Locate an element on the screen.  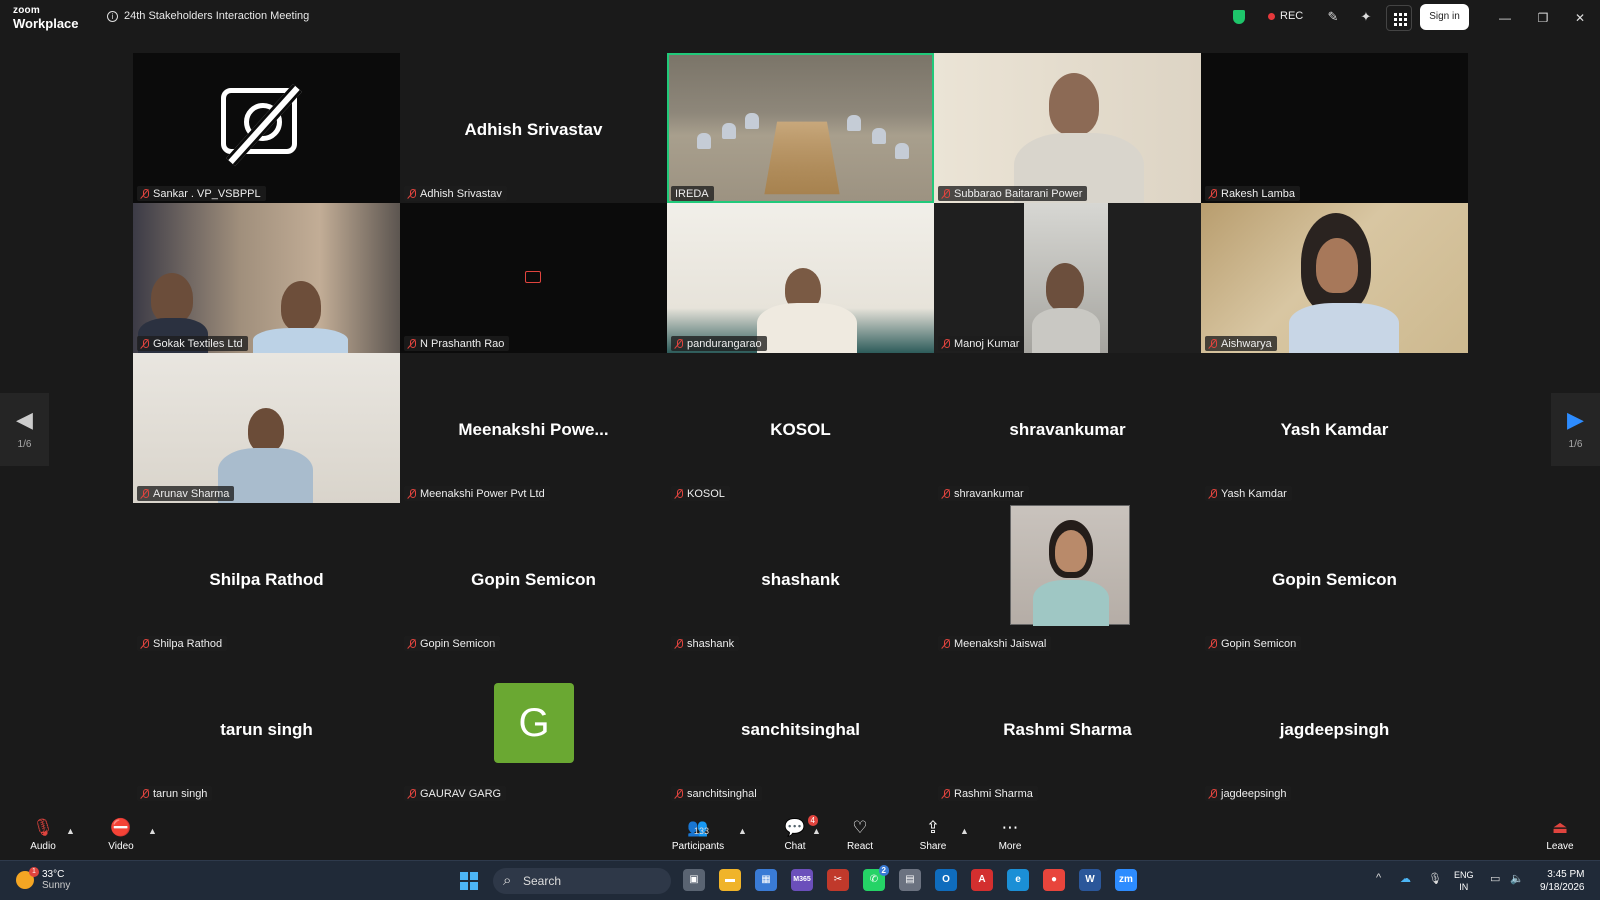
snipping-tool-icon: ✂ is located at coordinates (838, 880).